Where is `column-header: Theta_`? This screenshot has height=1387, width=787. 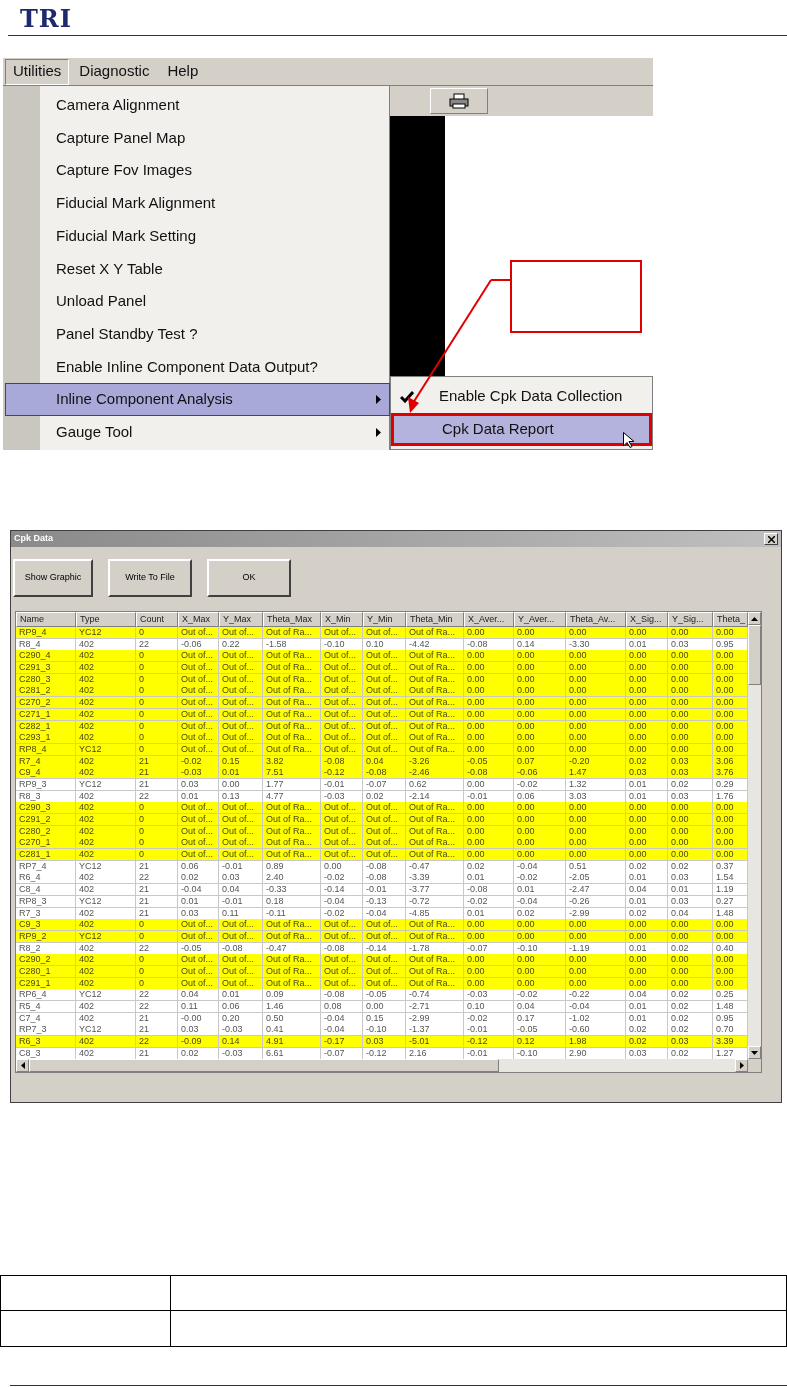 column-header: Theta_ is located at coordinates (730, 619).